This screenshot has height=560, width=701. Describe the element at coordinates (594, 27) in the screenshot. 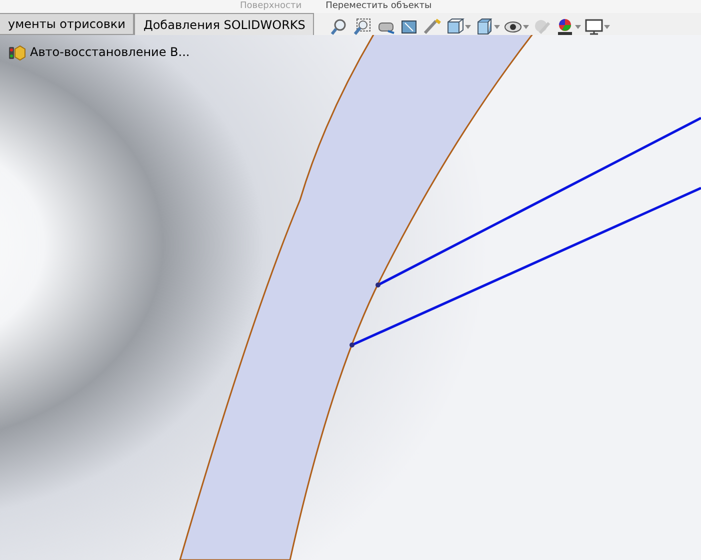

I see `monitor-icon` at that location.